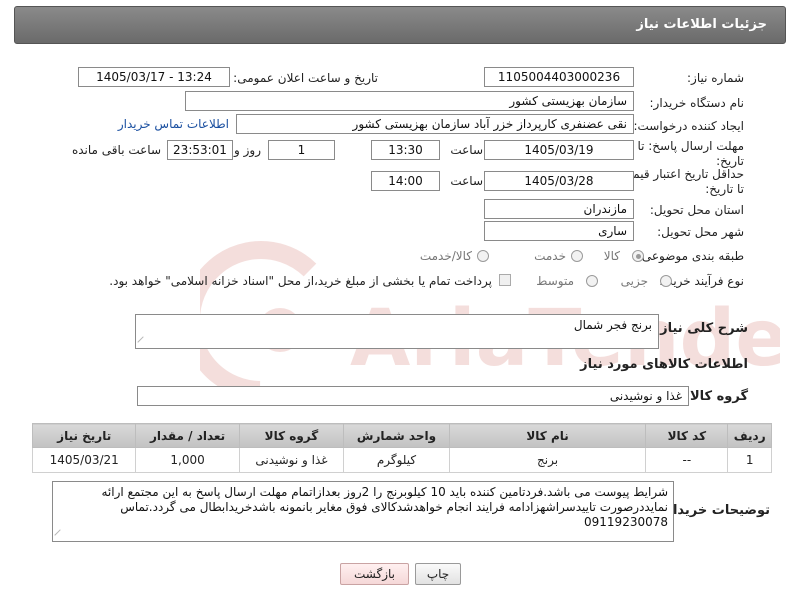  Describe the element at coordinates (577, 256) in the screenshot. I see `category-radio-service` at that location.